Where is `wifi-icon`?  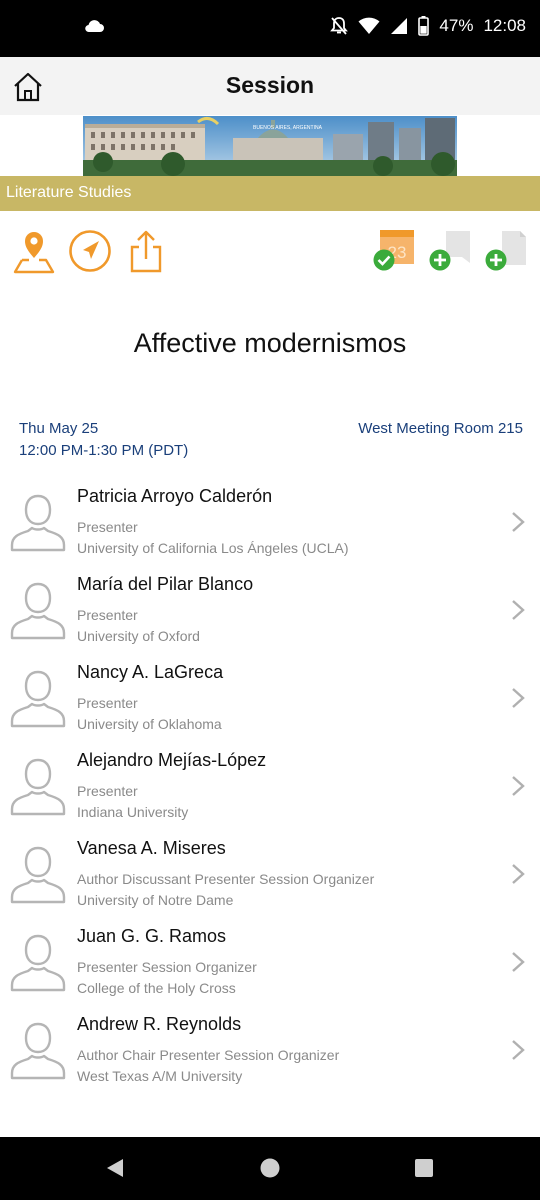 wifi-icon is located at coordinates (369, 25).